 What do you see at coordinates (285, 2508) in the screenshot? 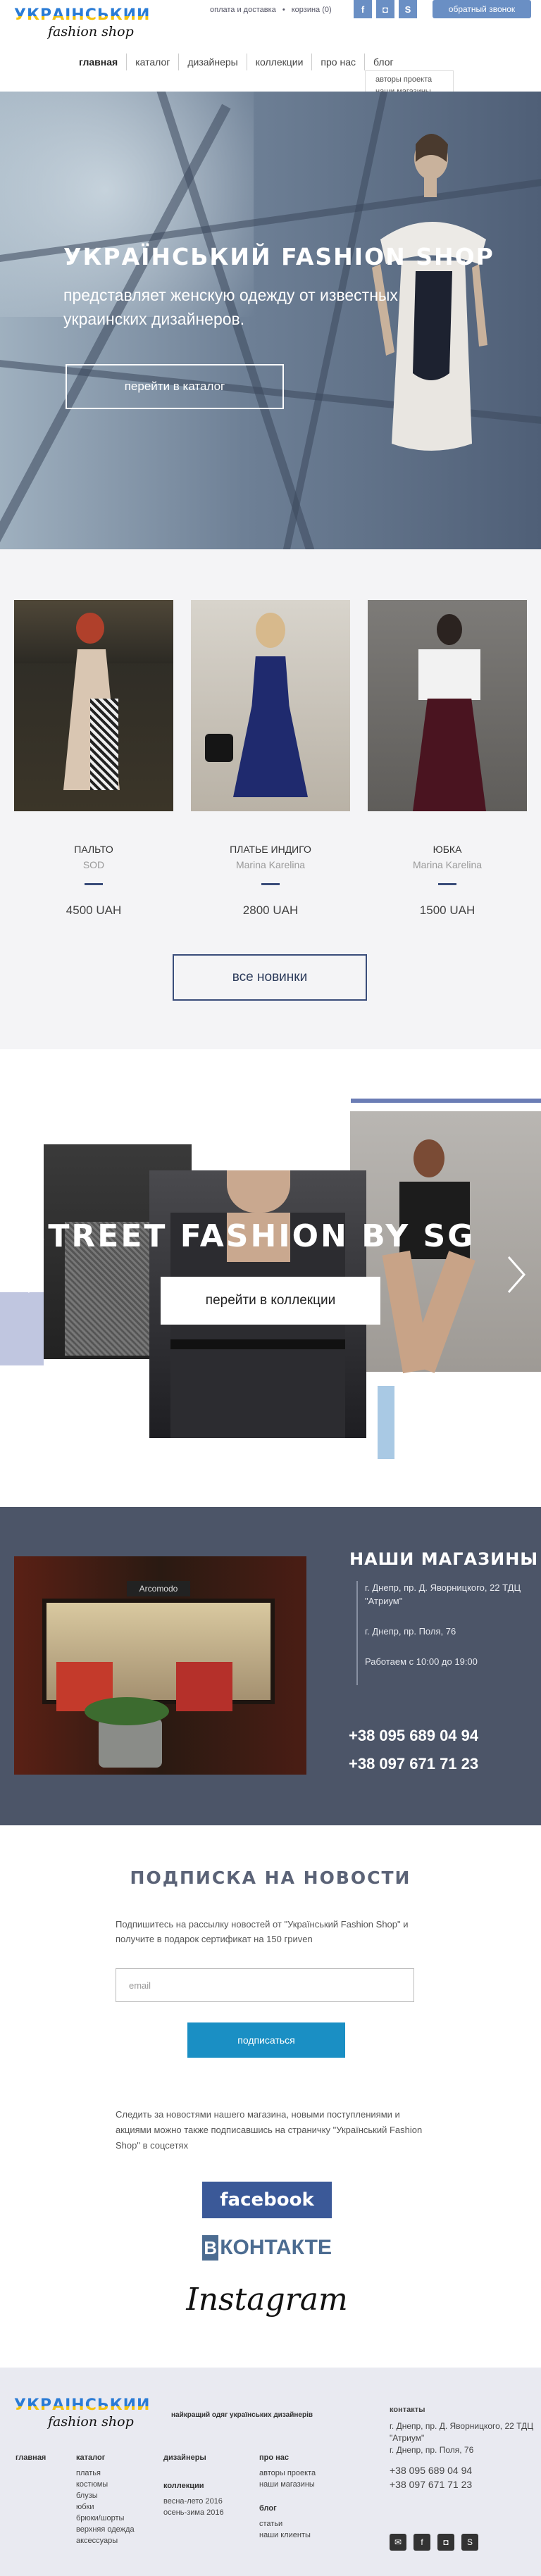
I see `footer-link-blog: блог` at bounding box center [285, 2508].